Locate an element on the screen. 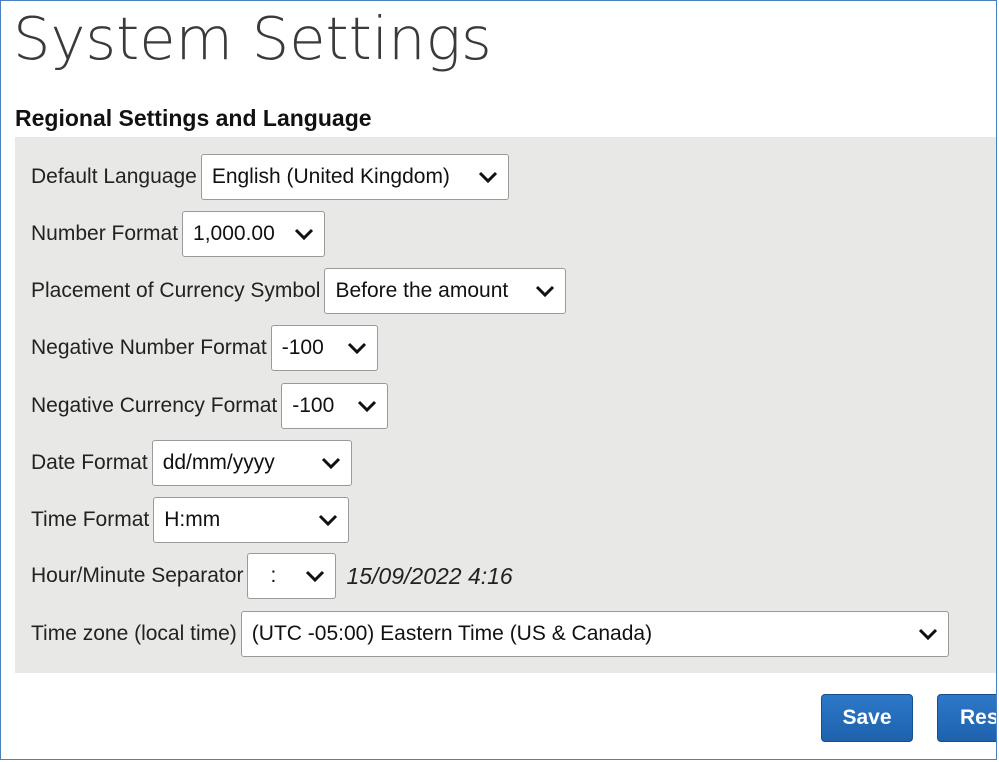 Image resolution: width=999 pixels, height=762 pixels. date-format-label: Date Format is located at coordinates (89, 462).